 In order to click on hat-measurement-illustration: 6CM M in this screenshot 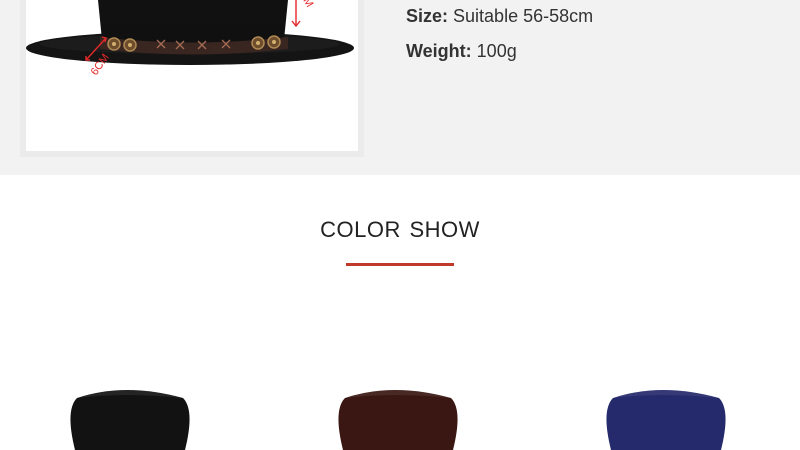, I will do `click(190, 39)`.